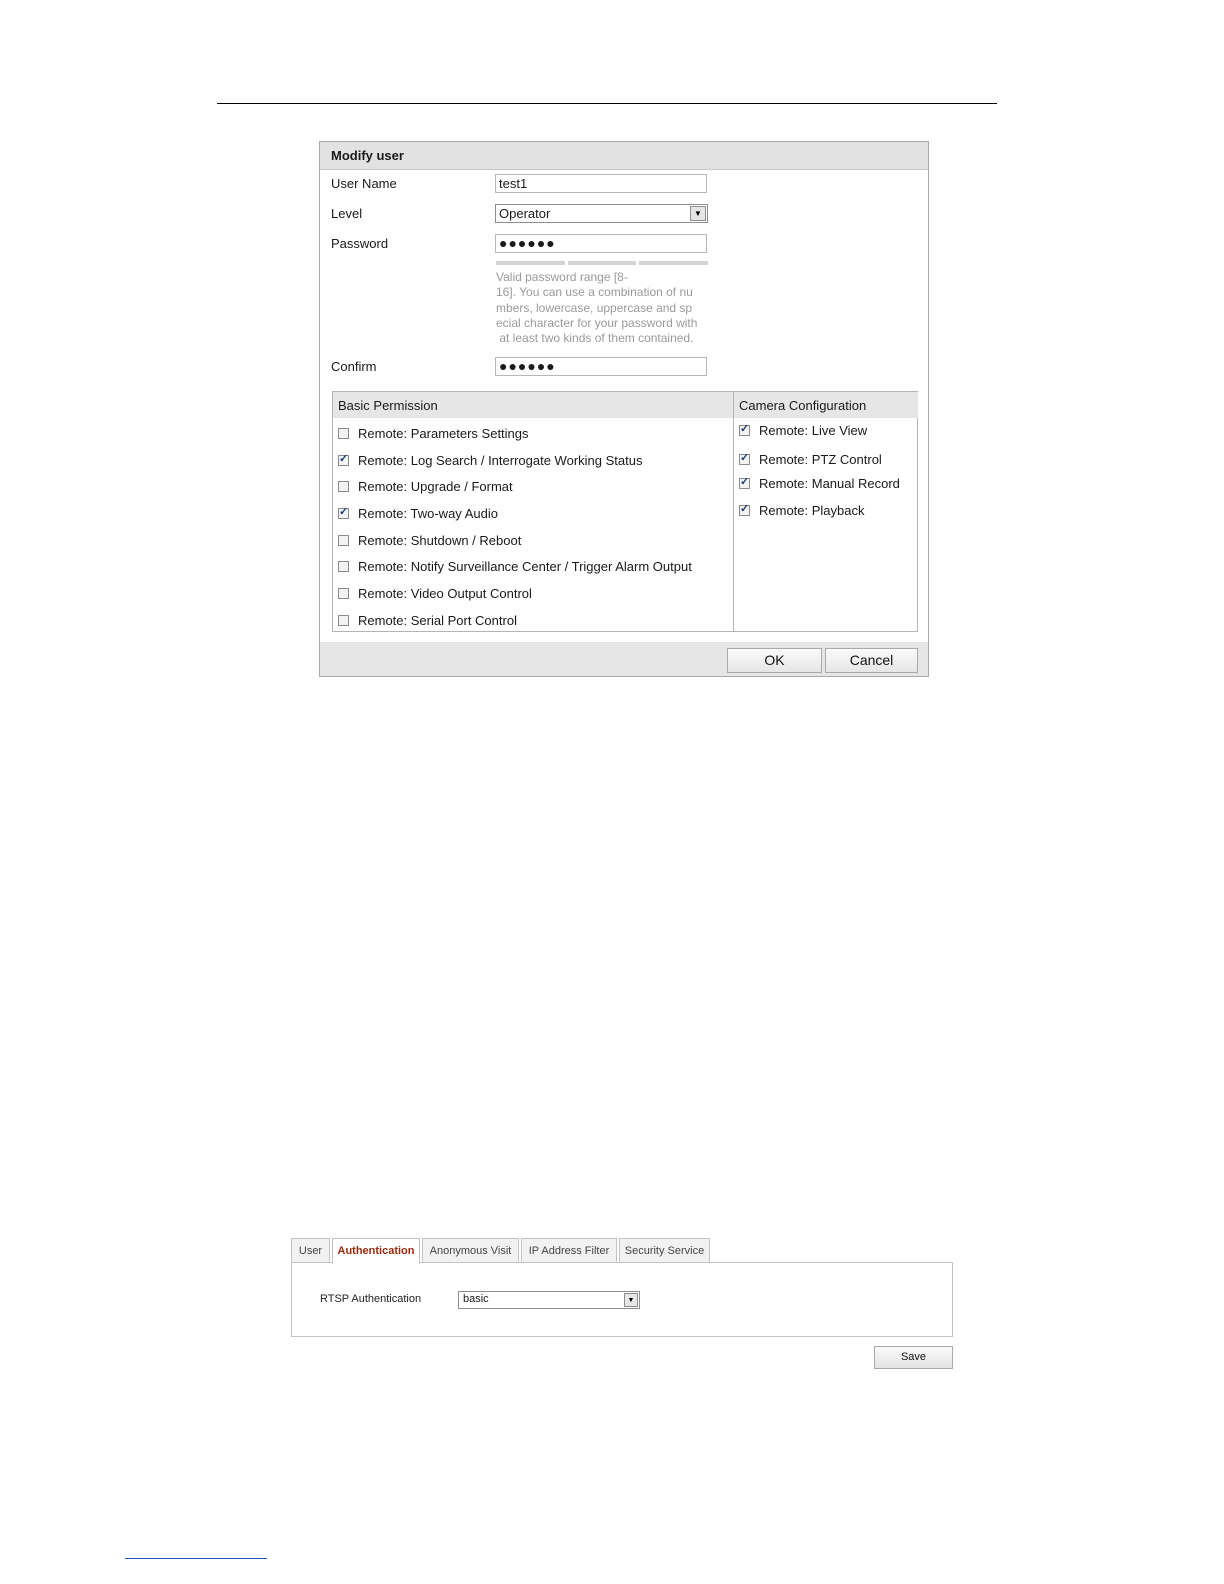  What do you see at coordinates (428, 513) in the screenshot?
I see `permission-item-label: Remote: Two-way Audio` at bounding box center [428, 513].